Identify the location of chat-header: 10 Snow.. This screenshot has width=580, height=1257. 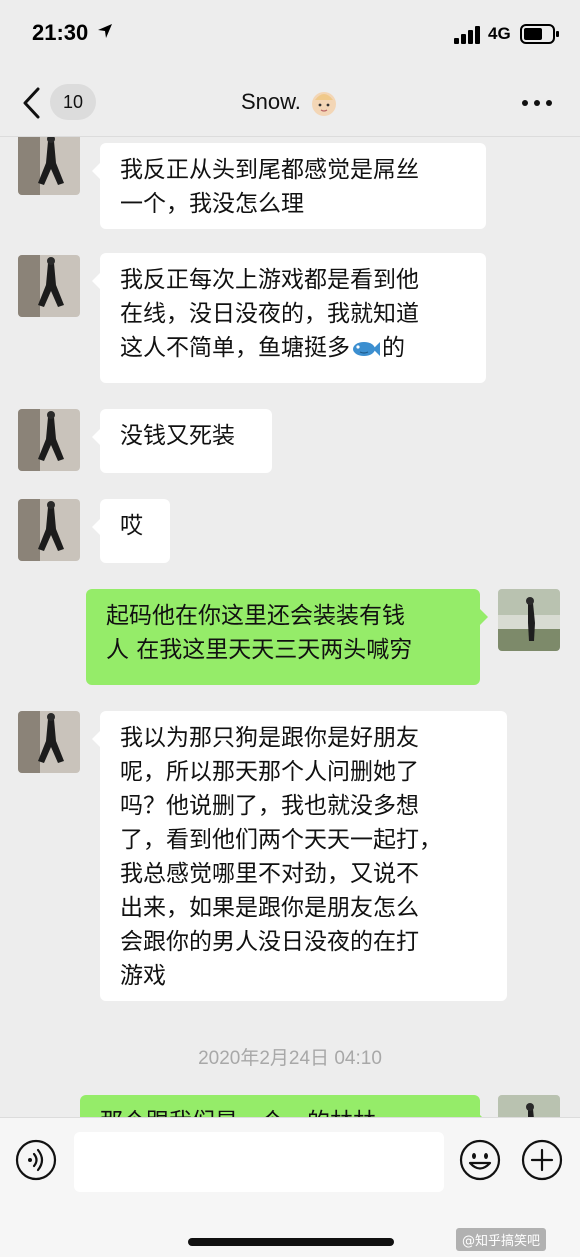
(290, 103).